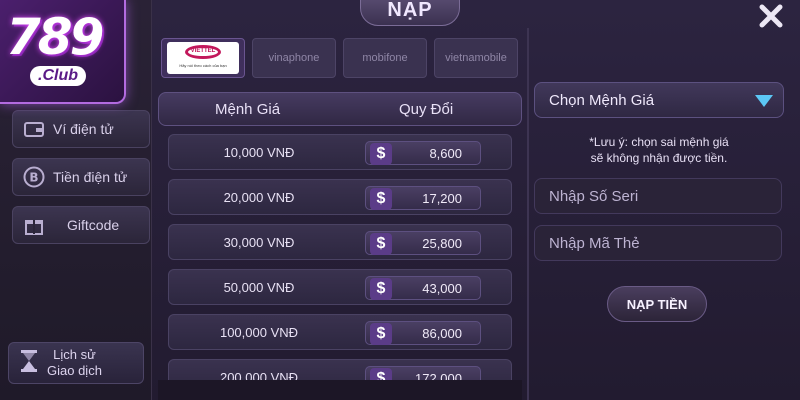  Describe the element at coordinates (423, 153) in the screenshot. I see `exchange-cell: $8,600` at that location.